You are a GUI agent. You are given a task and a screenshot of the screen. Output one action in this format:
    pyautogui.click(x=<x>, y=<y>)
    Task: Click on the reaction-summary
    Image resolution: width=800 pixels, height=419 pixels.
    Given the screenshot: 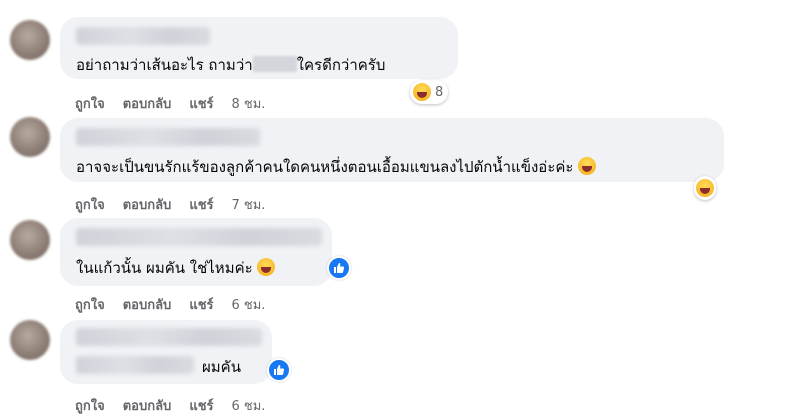 What is the action you would take?
    pyautogui.click(x=705, y=188)
    